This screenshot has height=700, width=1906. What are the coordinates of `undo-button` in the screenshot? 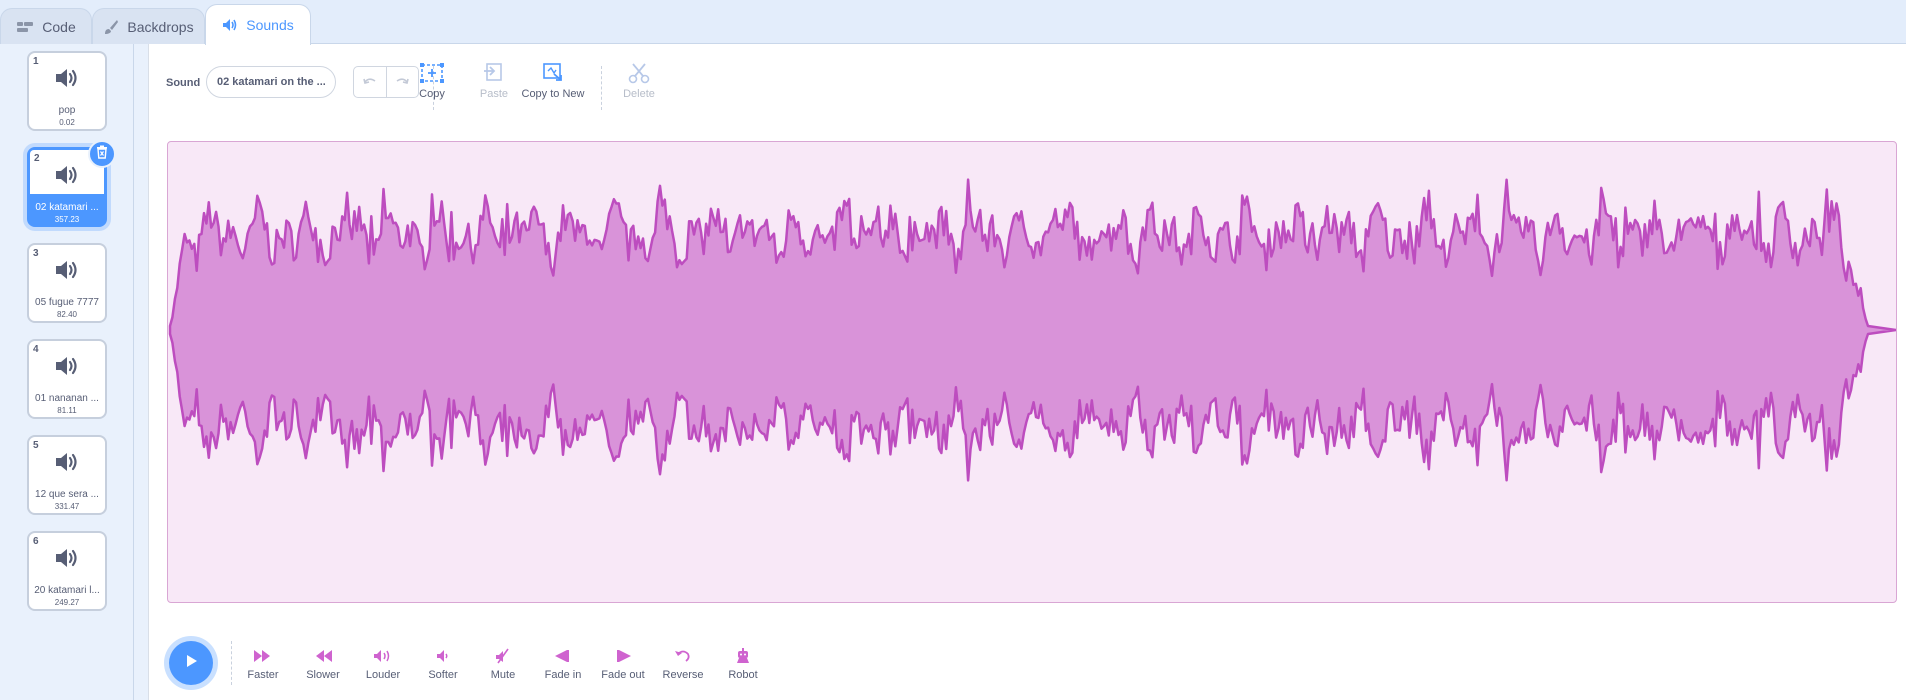 It's located at (370, 82).